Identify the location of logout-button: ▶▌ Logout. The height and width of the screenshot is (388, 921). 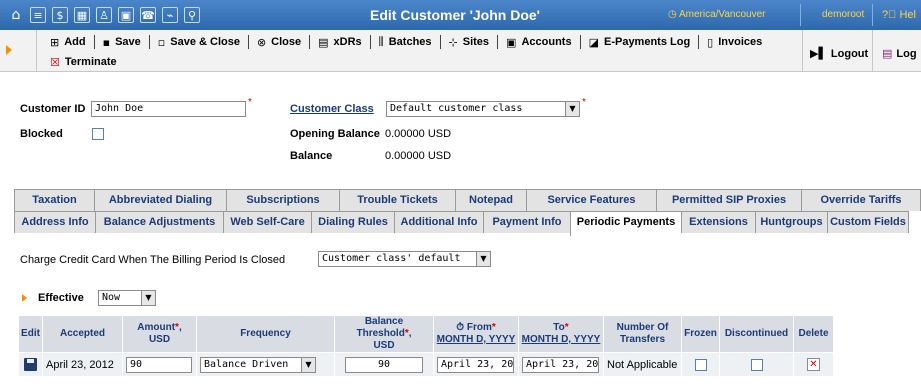
(839, 53).